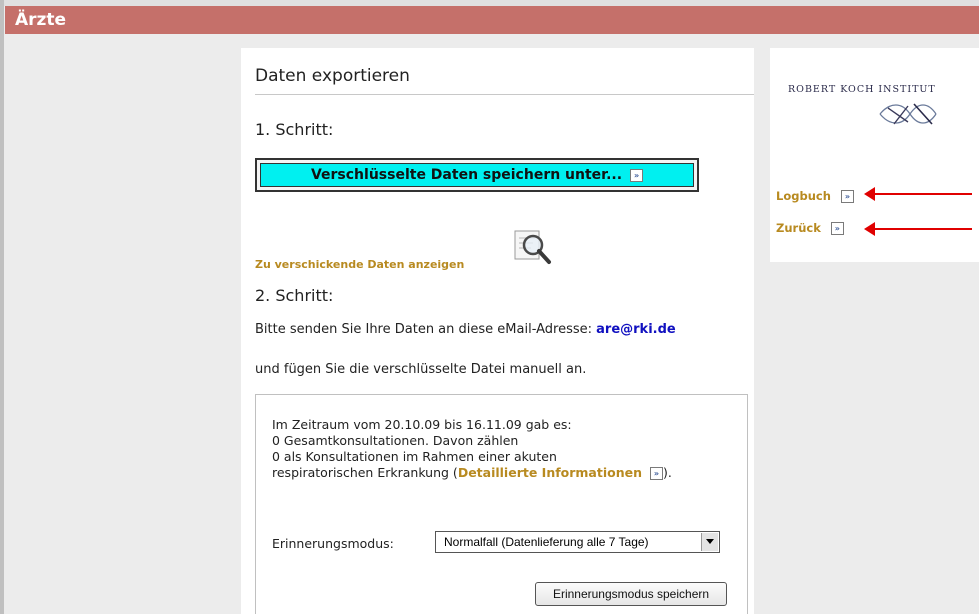 The image size is (979, 614). I want to click on summary-line-4-prefix: respiratorischen Erkrankung (, so click(365, 472).